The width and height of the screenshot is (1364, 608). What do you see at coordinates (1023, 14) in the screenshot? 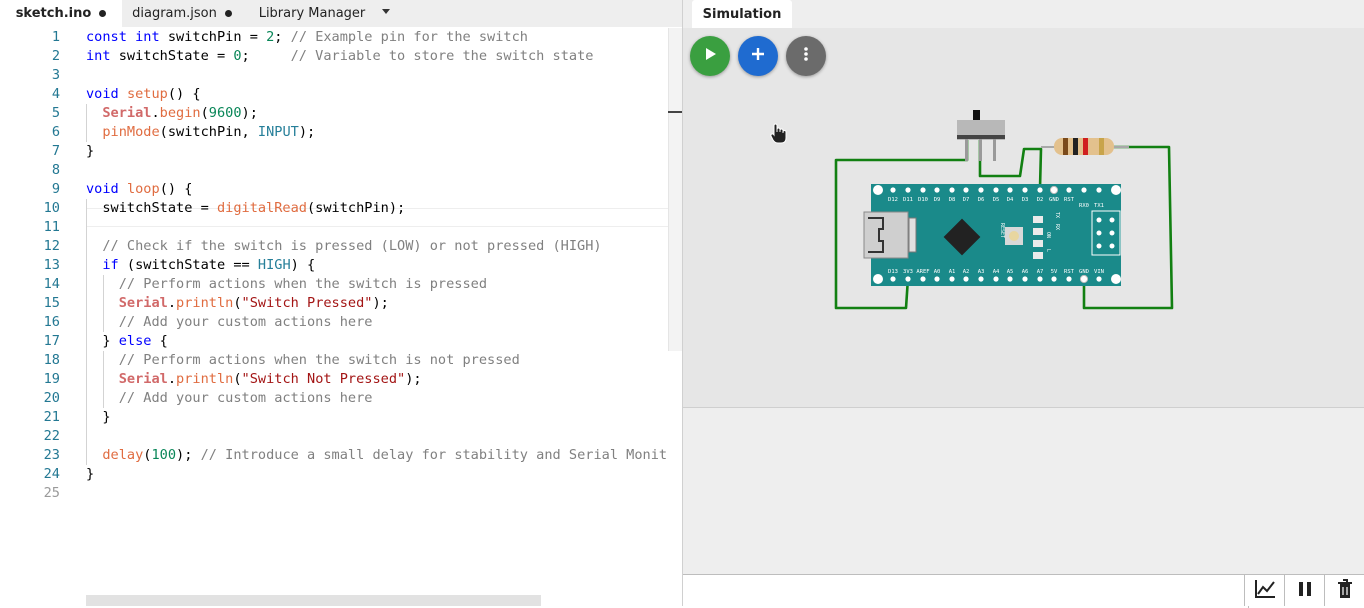
I see `simulation-tab-bar: Simulation` at bounding box center [1023, 14].